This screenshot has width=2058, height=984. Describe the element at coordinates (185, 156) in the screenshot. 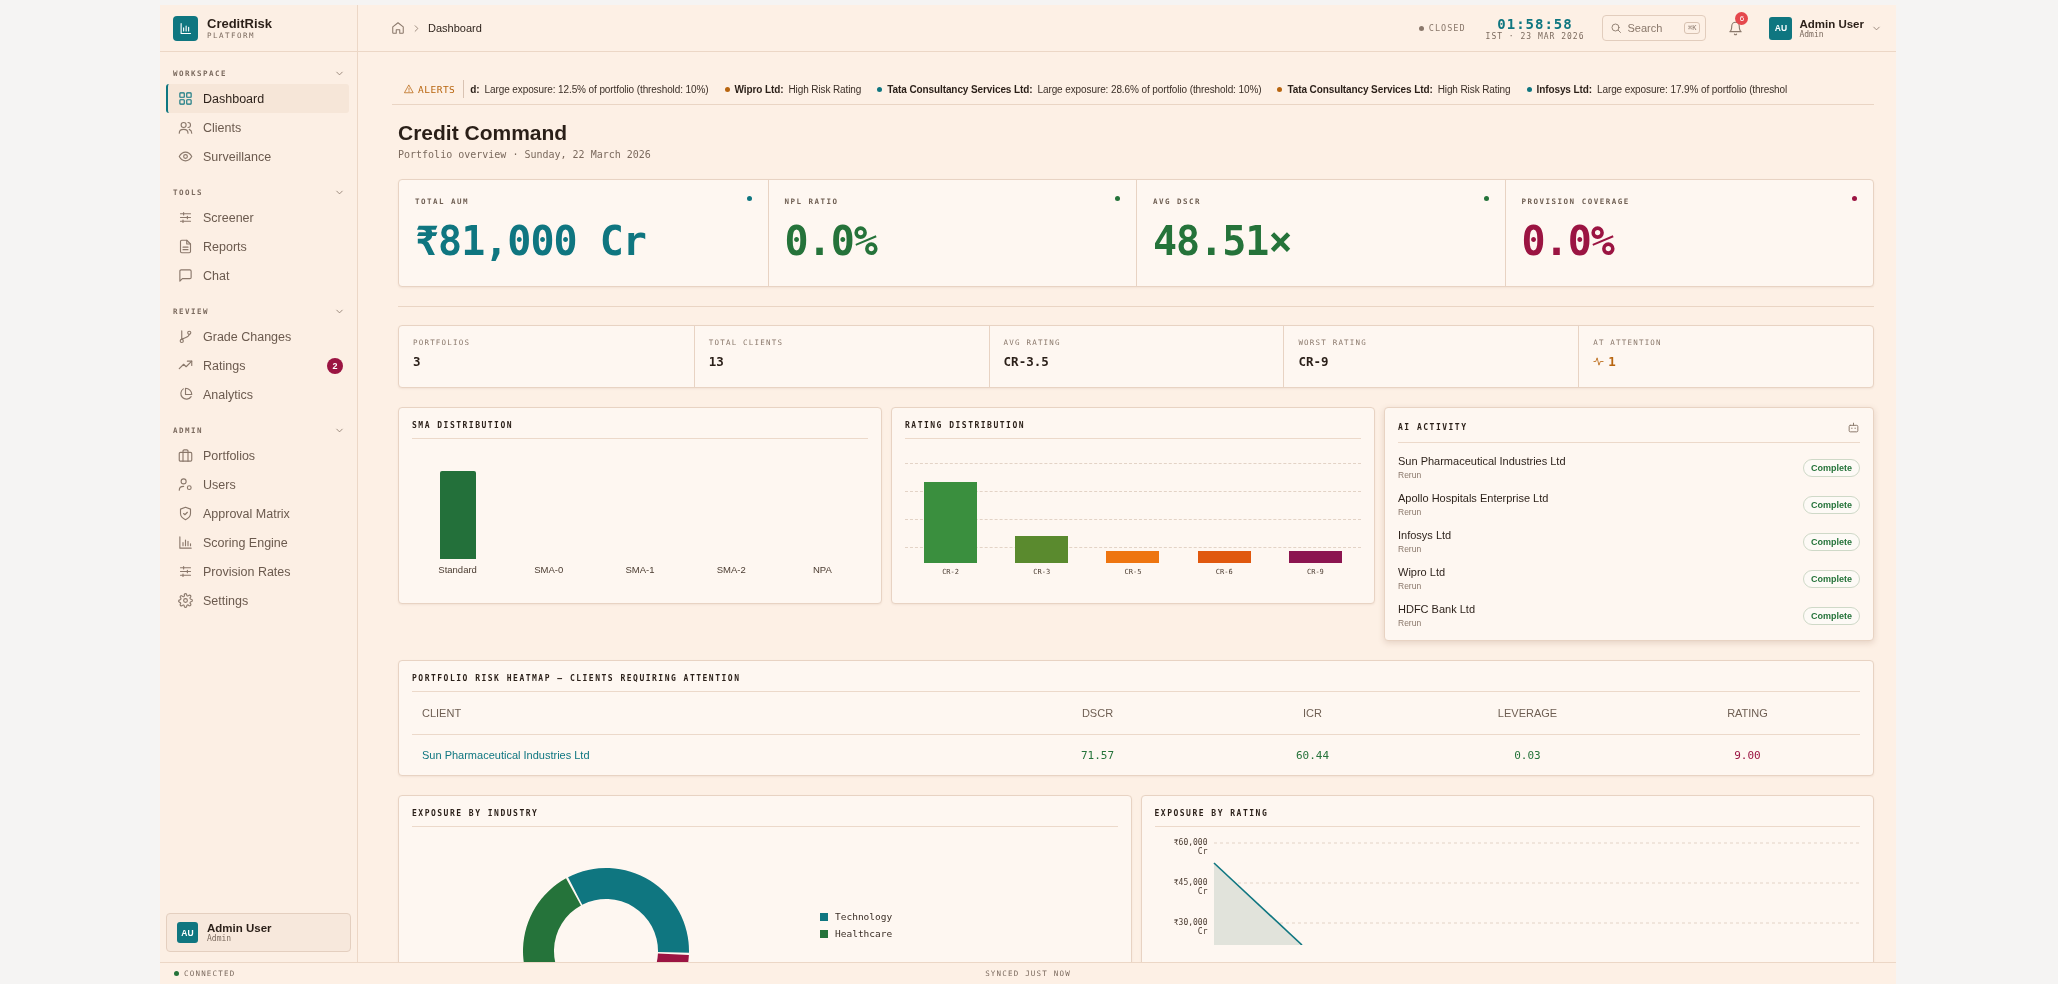

I see `eye-icon` at that location.